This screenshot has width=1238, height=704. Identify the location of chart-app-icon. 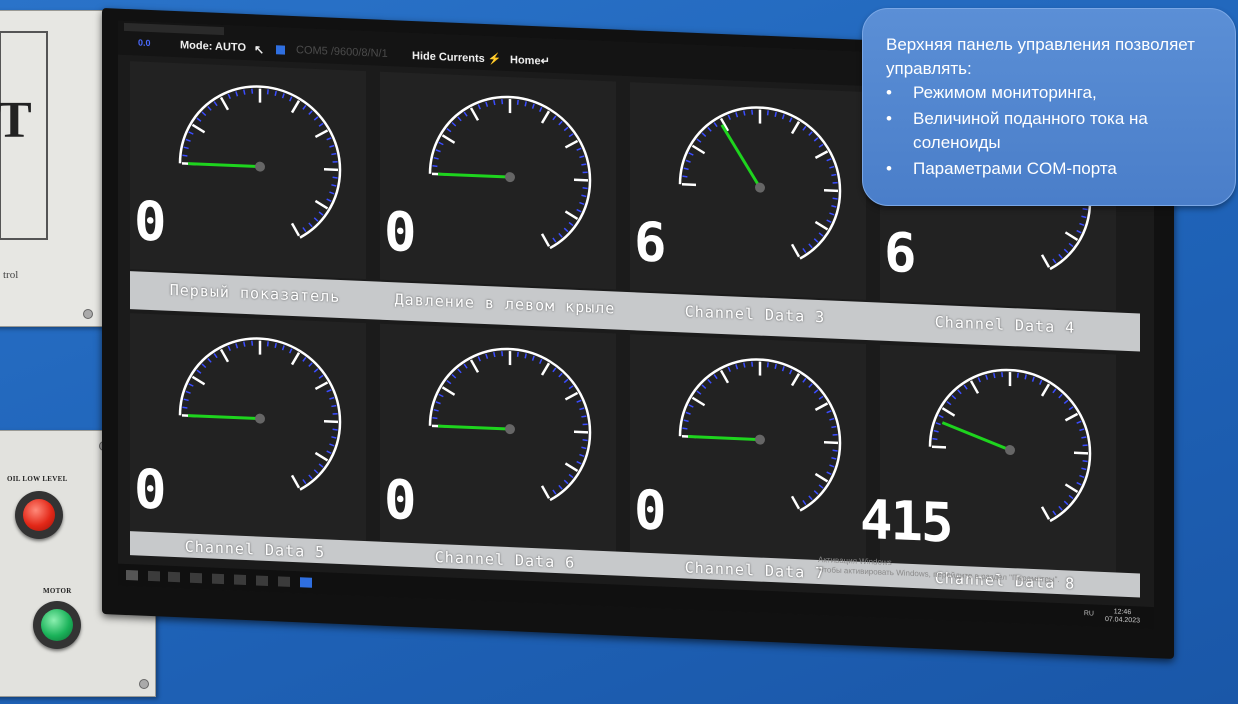
(306, 582).